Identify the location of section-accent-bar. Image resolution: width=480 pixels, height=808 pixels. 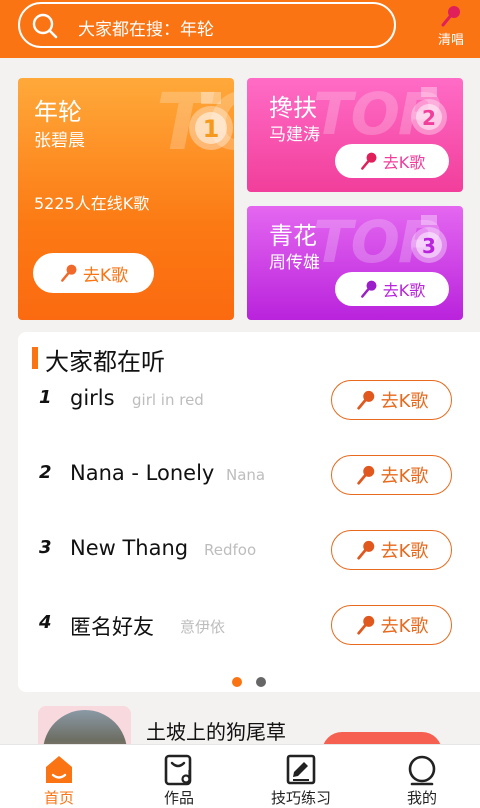
(35, 358).